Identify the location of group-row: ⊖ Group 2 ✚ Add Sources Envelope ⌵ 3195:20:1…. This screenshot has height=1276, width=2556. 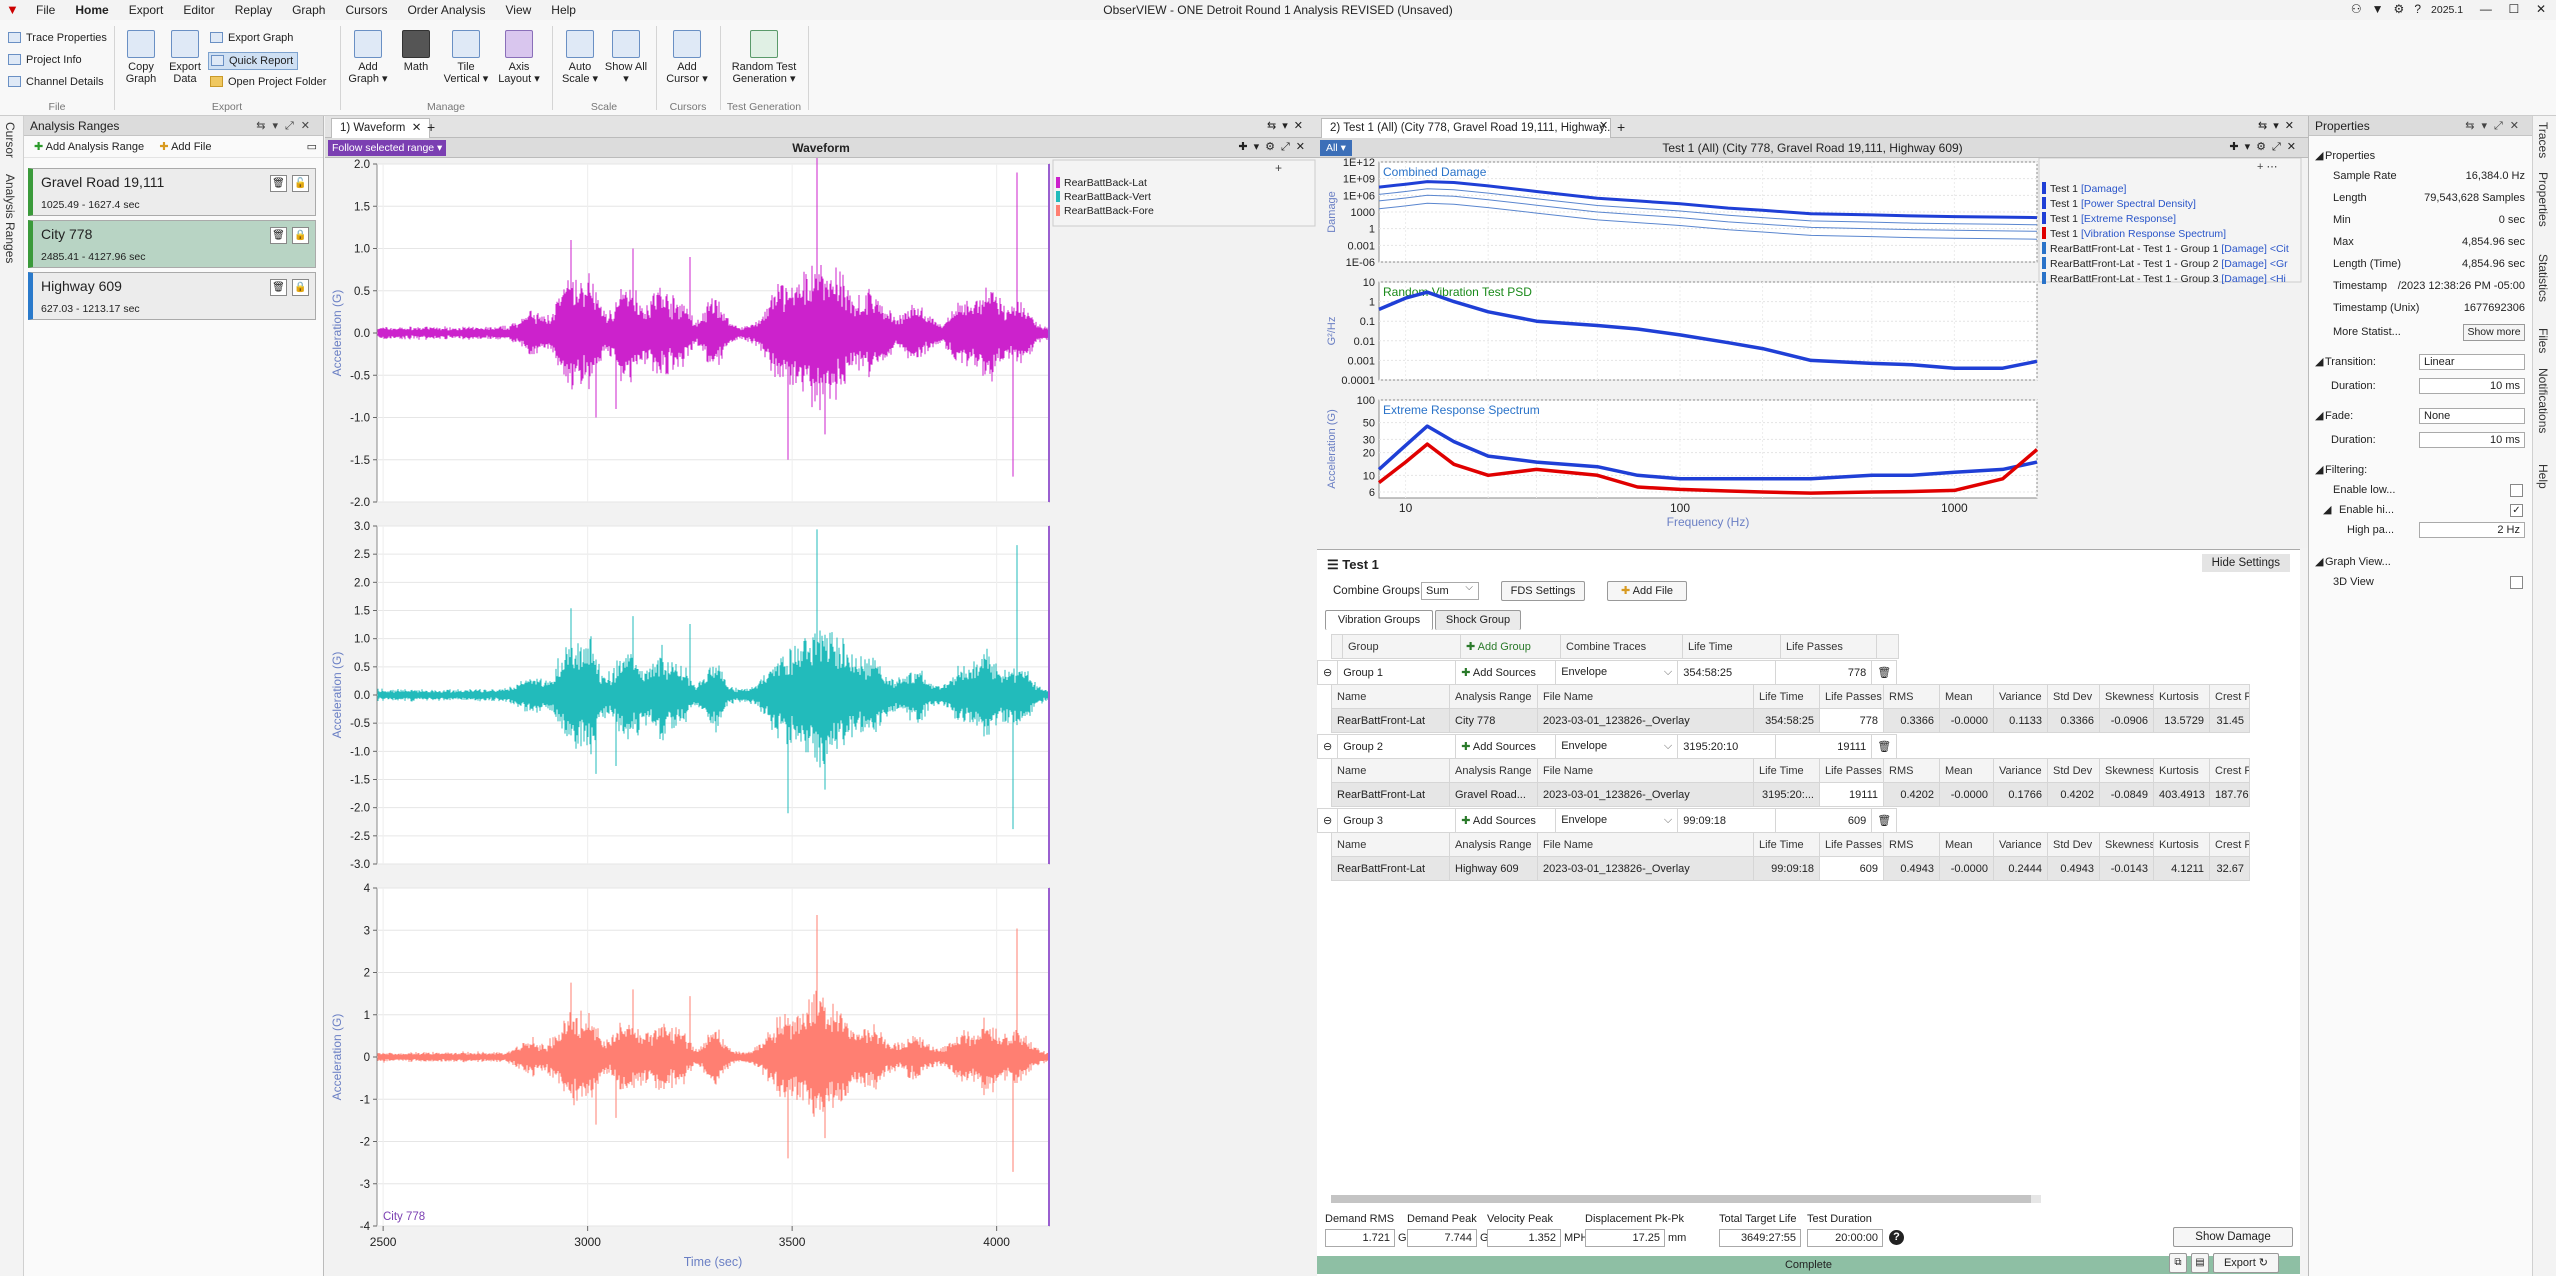
(1607, 746).